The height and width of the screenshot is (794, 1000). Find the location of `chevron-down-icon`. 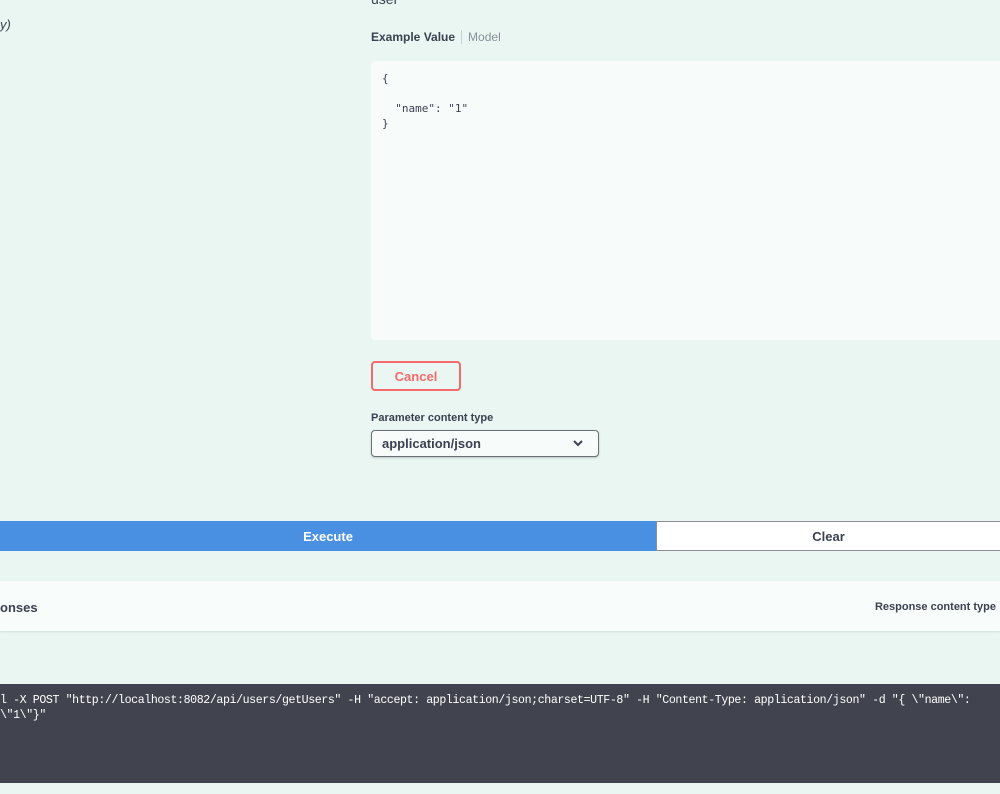

chevron-down-icon is located at coordinates (578, 443).